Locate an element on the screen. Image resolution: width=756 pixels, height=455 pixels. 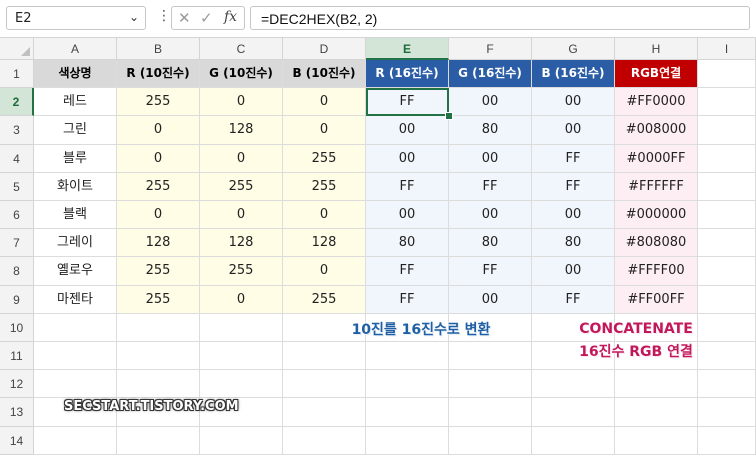
cell-h4: #0000FF is located at coordinates (656, 158).